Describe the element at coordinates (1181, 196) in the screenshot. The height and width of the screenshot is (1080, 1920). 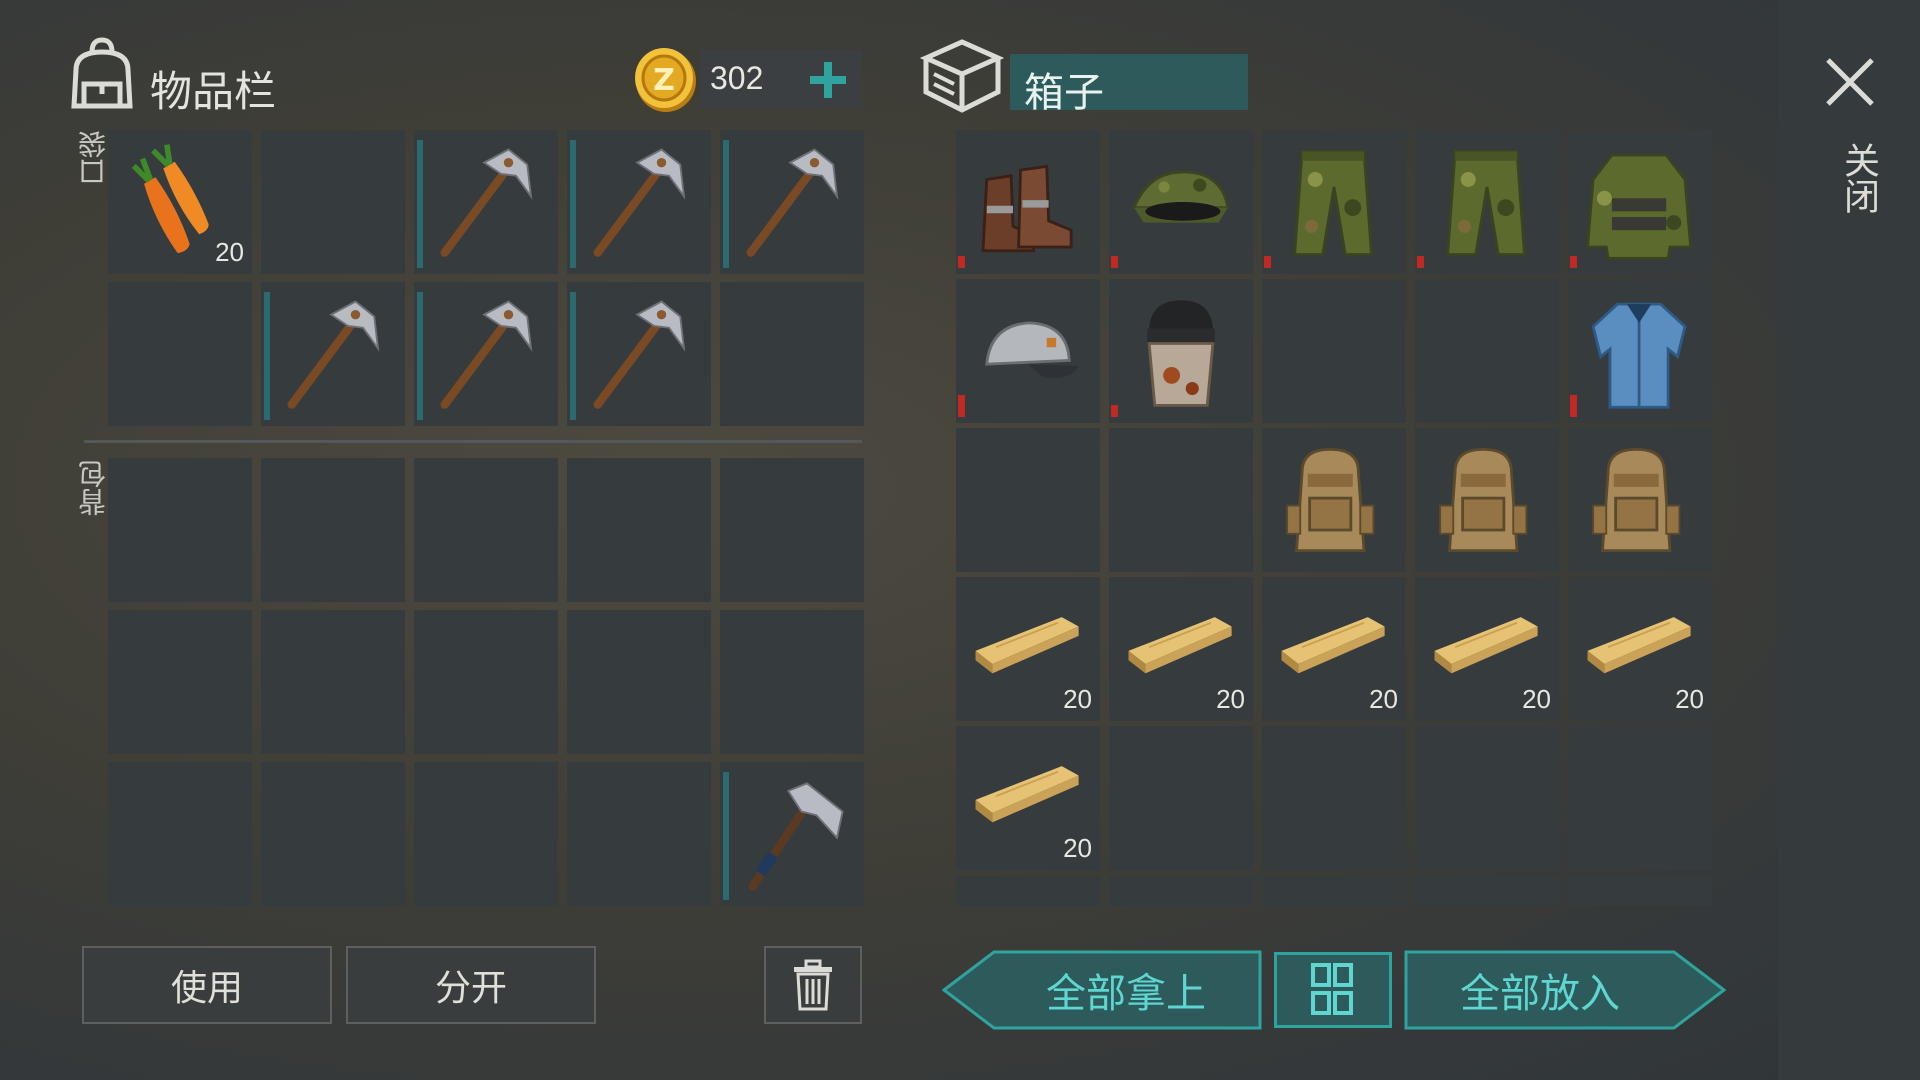
I see `camo-cap-with-goggles-icon` at that location.